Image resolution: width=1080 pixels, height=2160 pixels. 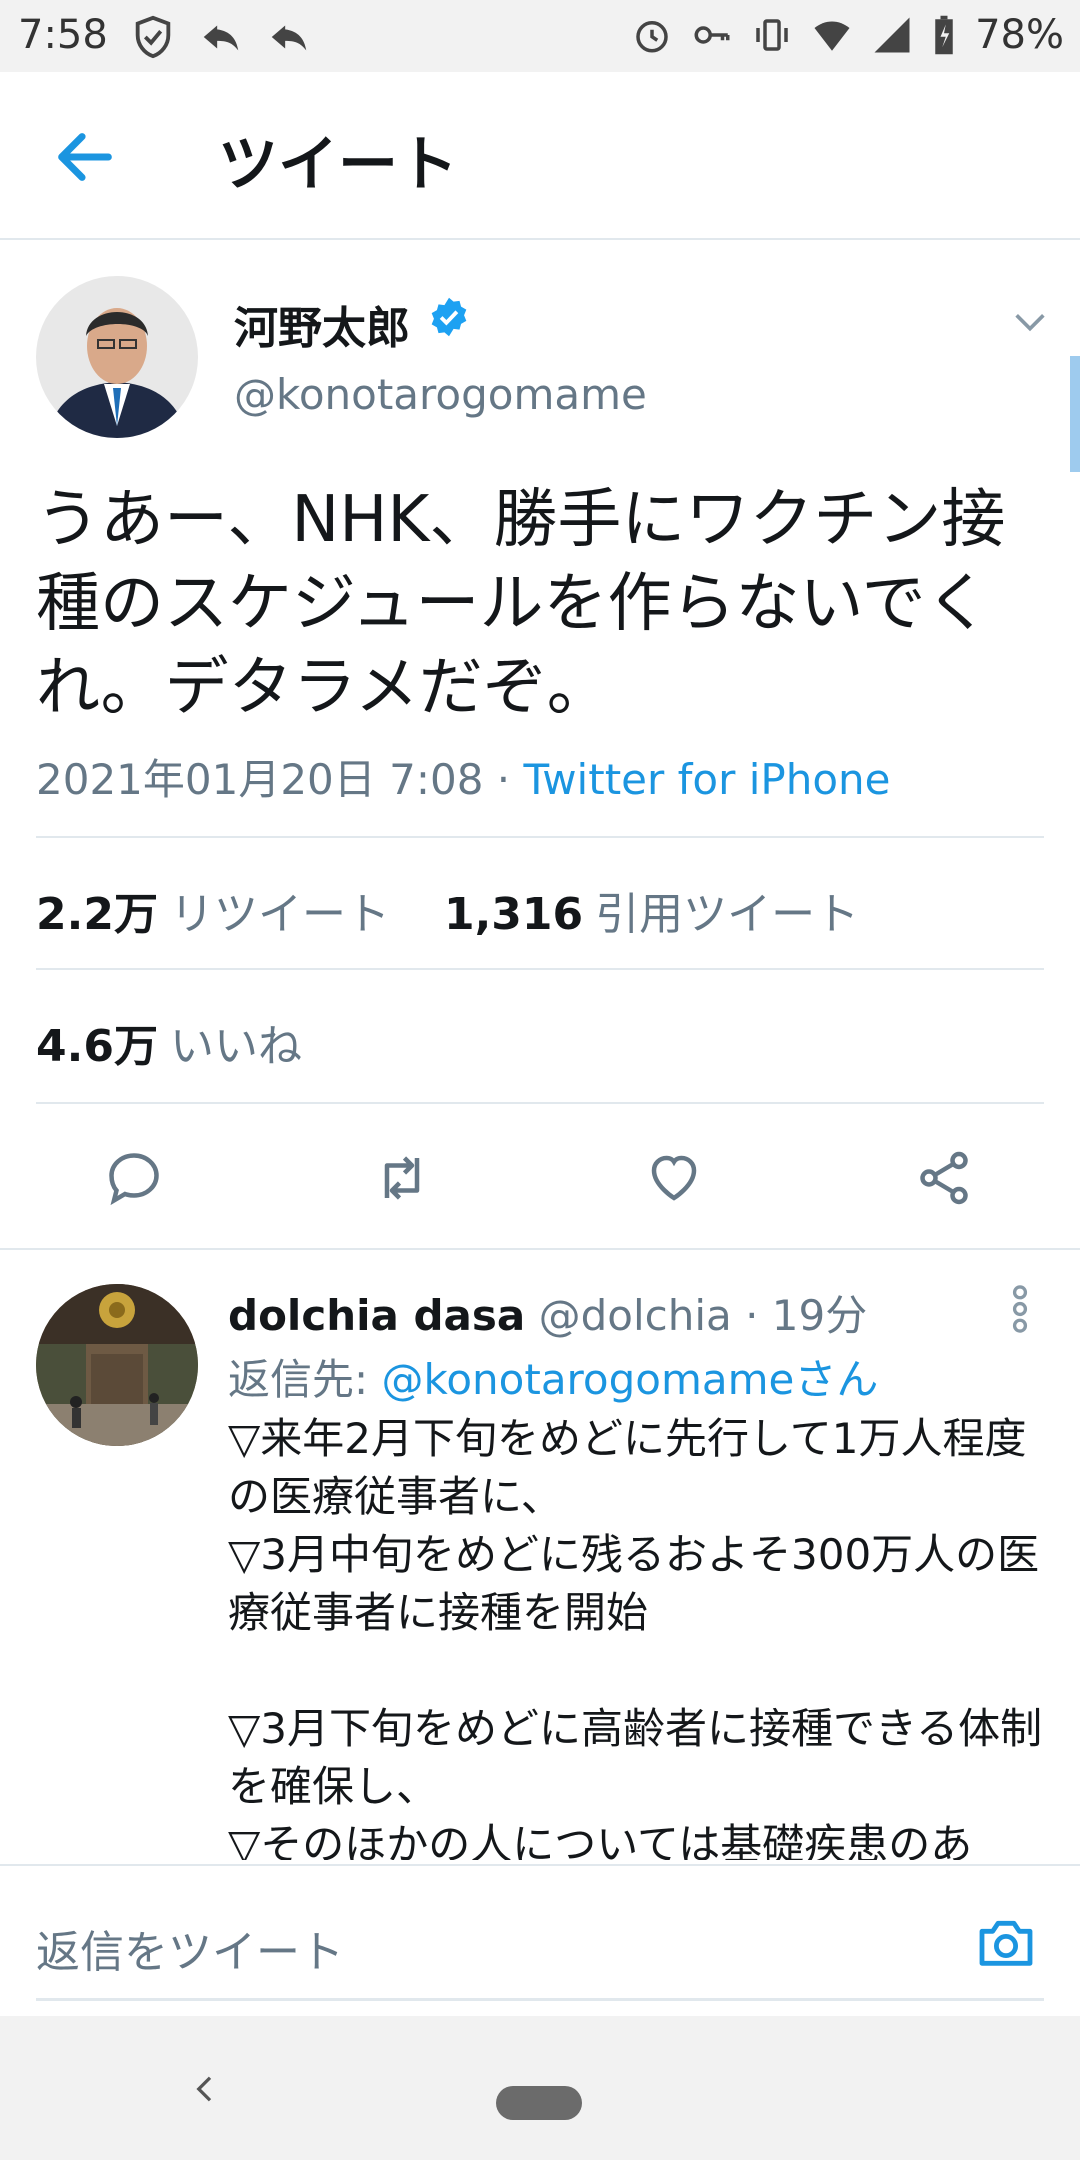 What do you see at coordinates (280, 779) in the screenshot?
I see `tweet-timestamp: 2021年01月20日 7:08 ·` at bounding box center [280, 779].